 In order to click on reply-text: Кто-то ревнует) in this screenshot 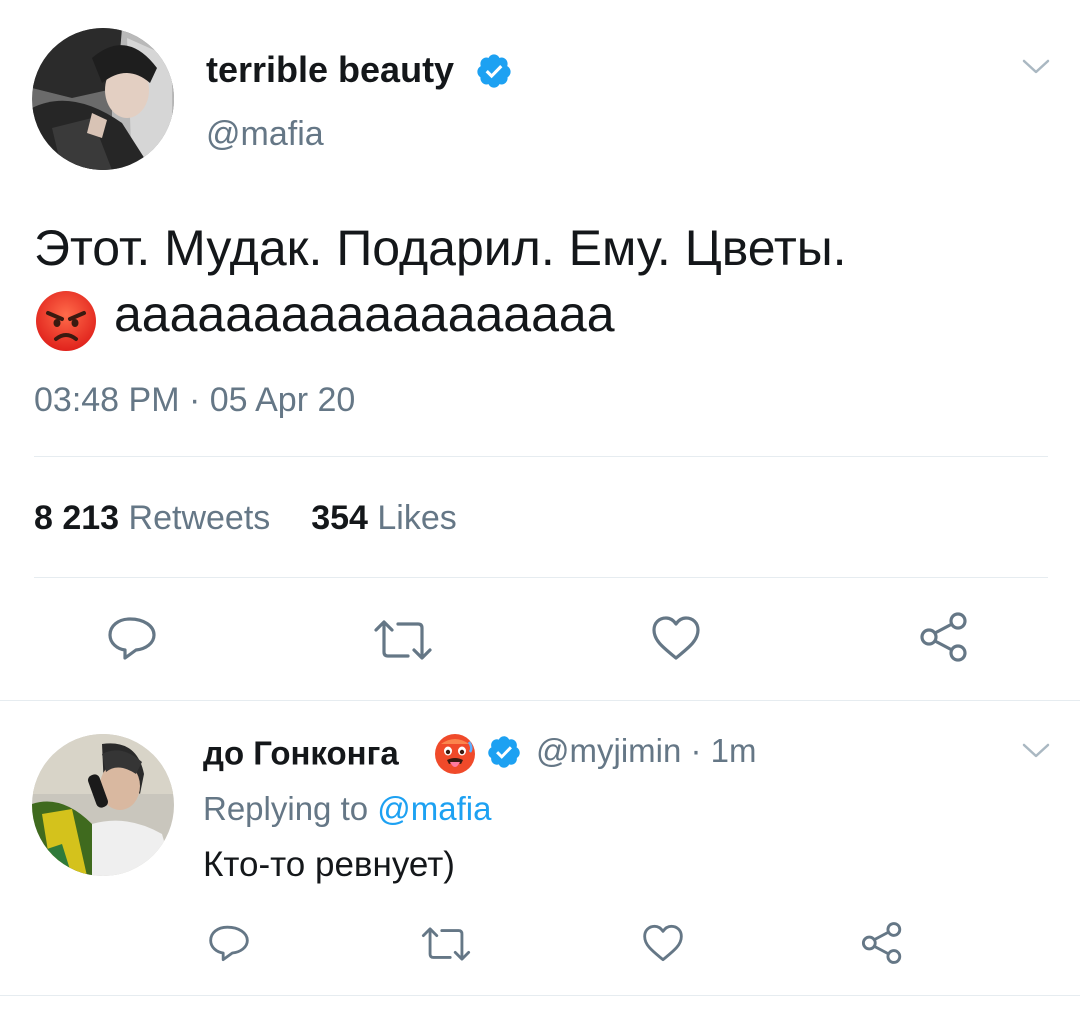, I will do `click(329, 864)`.